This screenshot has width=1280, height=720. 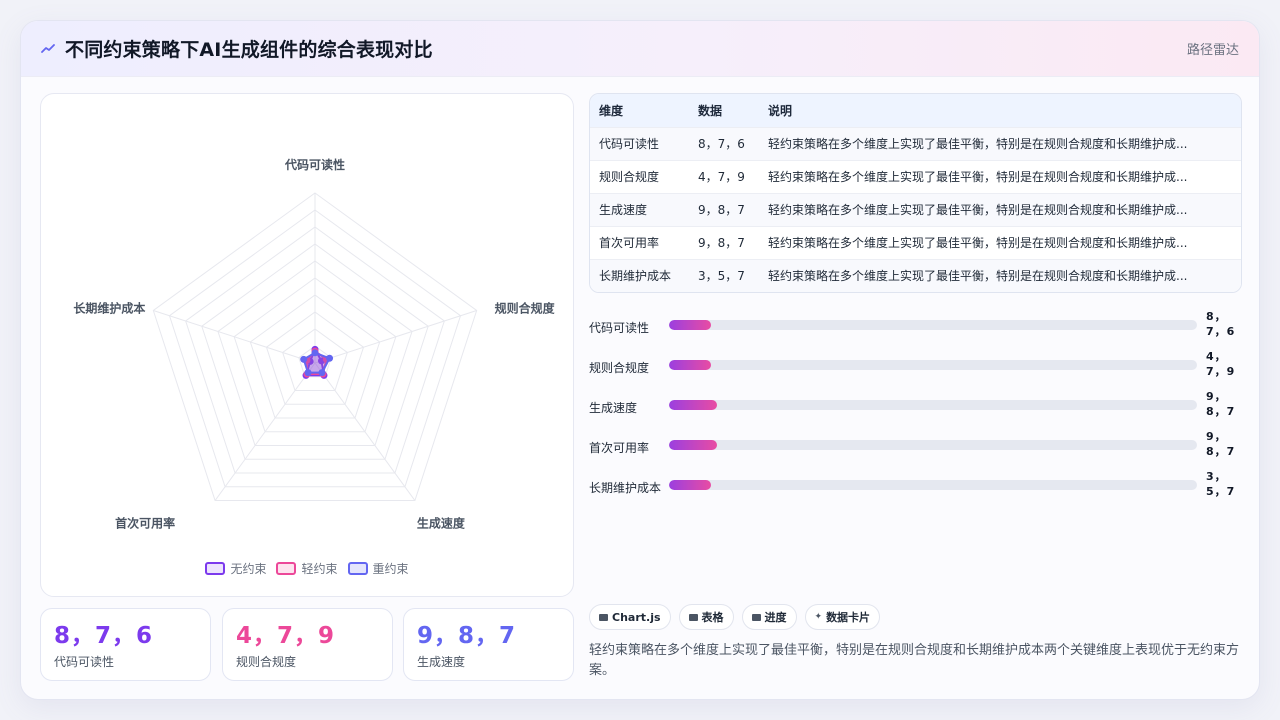 I want to click on table-cell: 生成速度, so click(x=639, y=209).